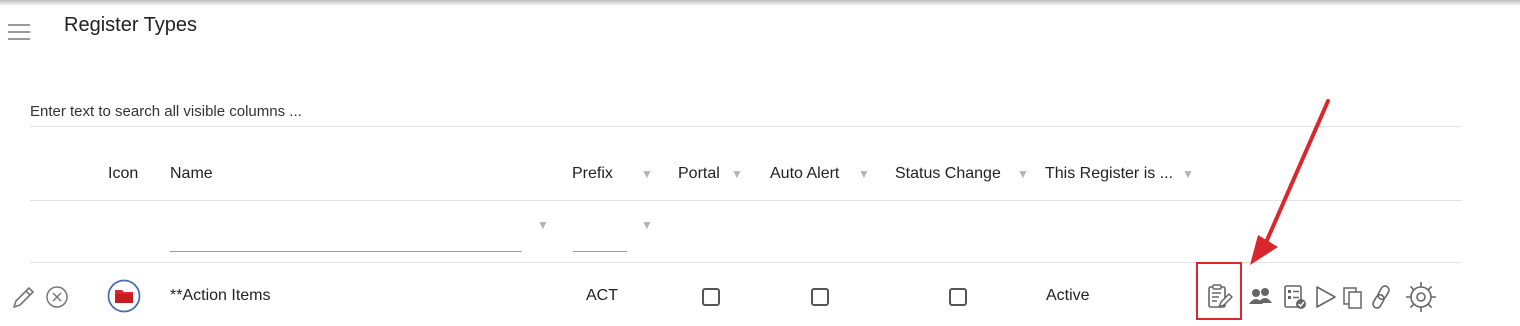 The height and width of the screenshot is (326, 1520). Describe the element at coordinates (1325, 297) in the screenshot. I see `play-icon` at that location.